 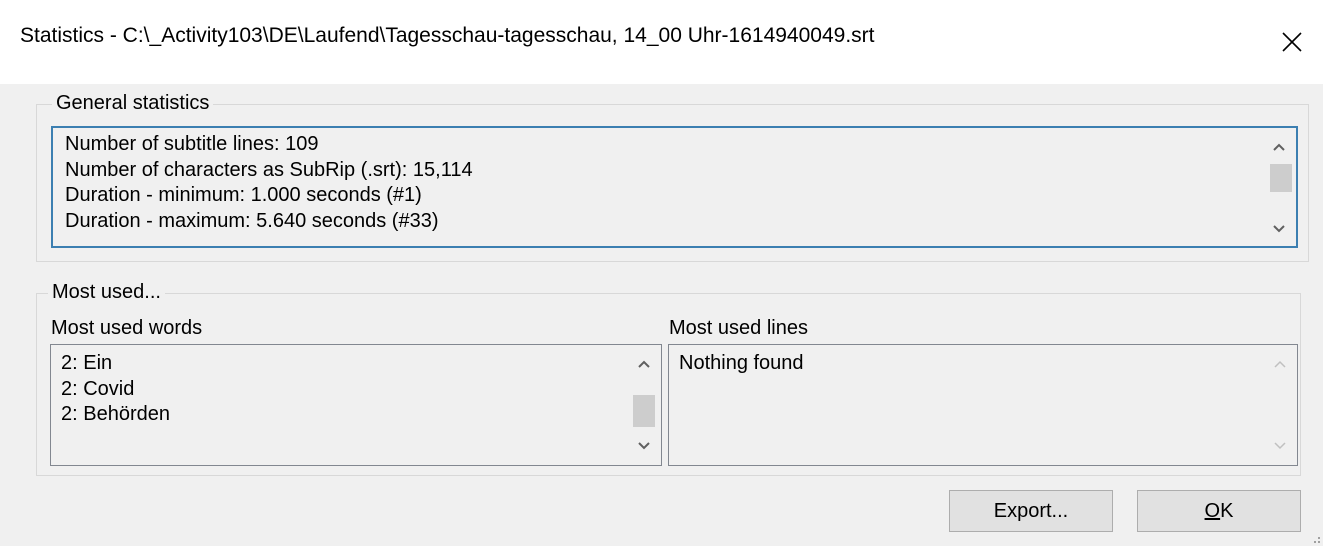 I want to click on line-item: Nothing found, so click(x=741, y=363).